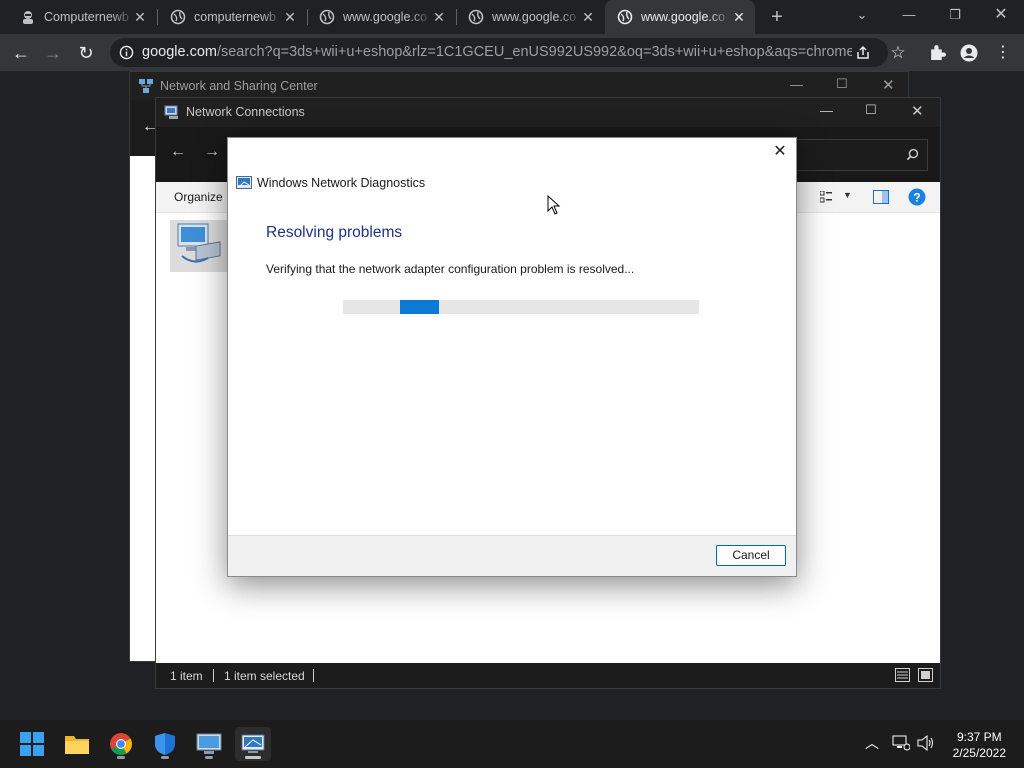 The width and height of the screenshot is (1024, 768). I want to click on share-icon, so click(863, 53).